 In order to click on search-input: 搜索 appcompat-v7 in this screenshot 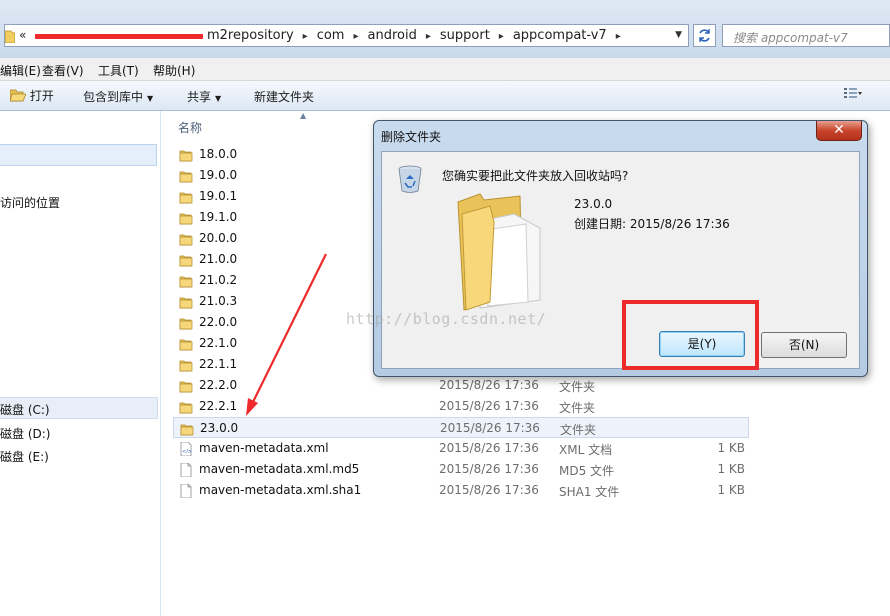, I will do `click(806, 35)`.